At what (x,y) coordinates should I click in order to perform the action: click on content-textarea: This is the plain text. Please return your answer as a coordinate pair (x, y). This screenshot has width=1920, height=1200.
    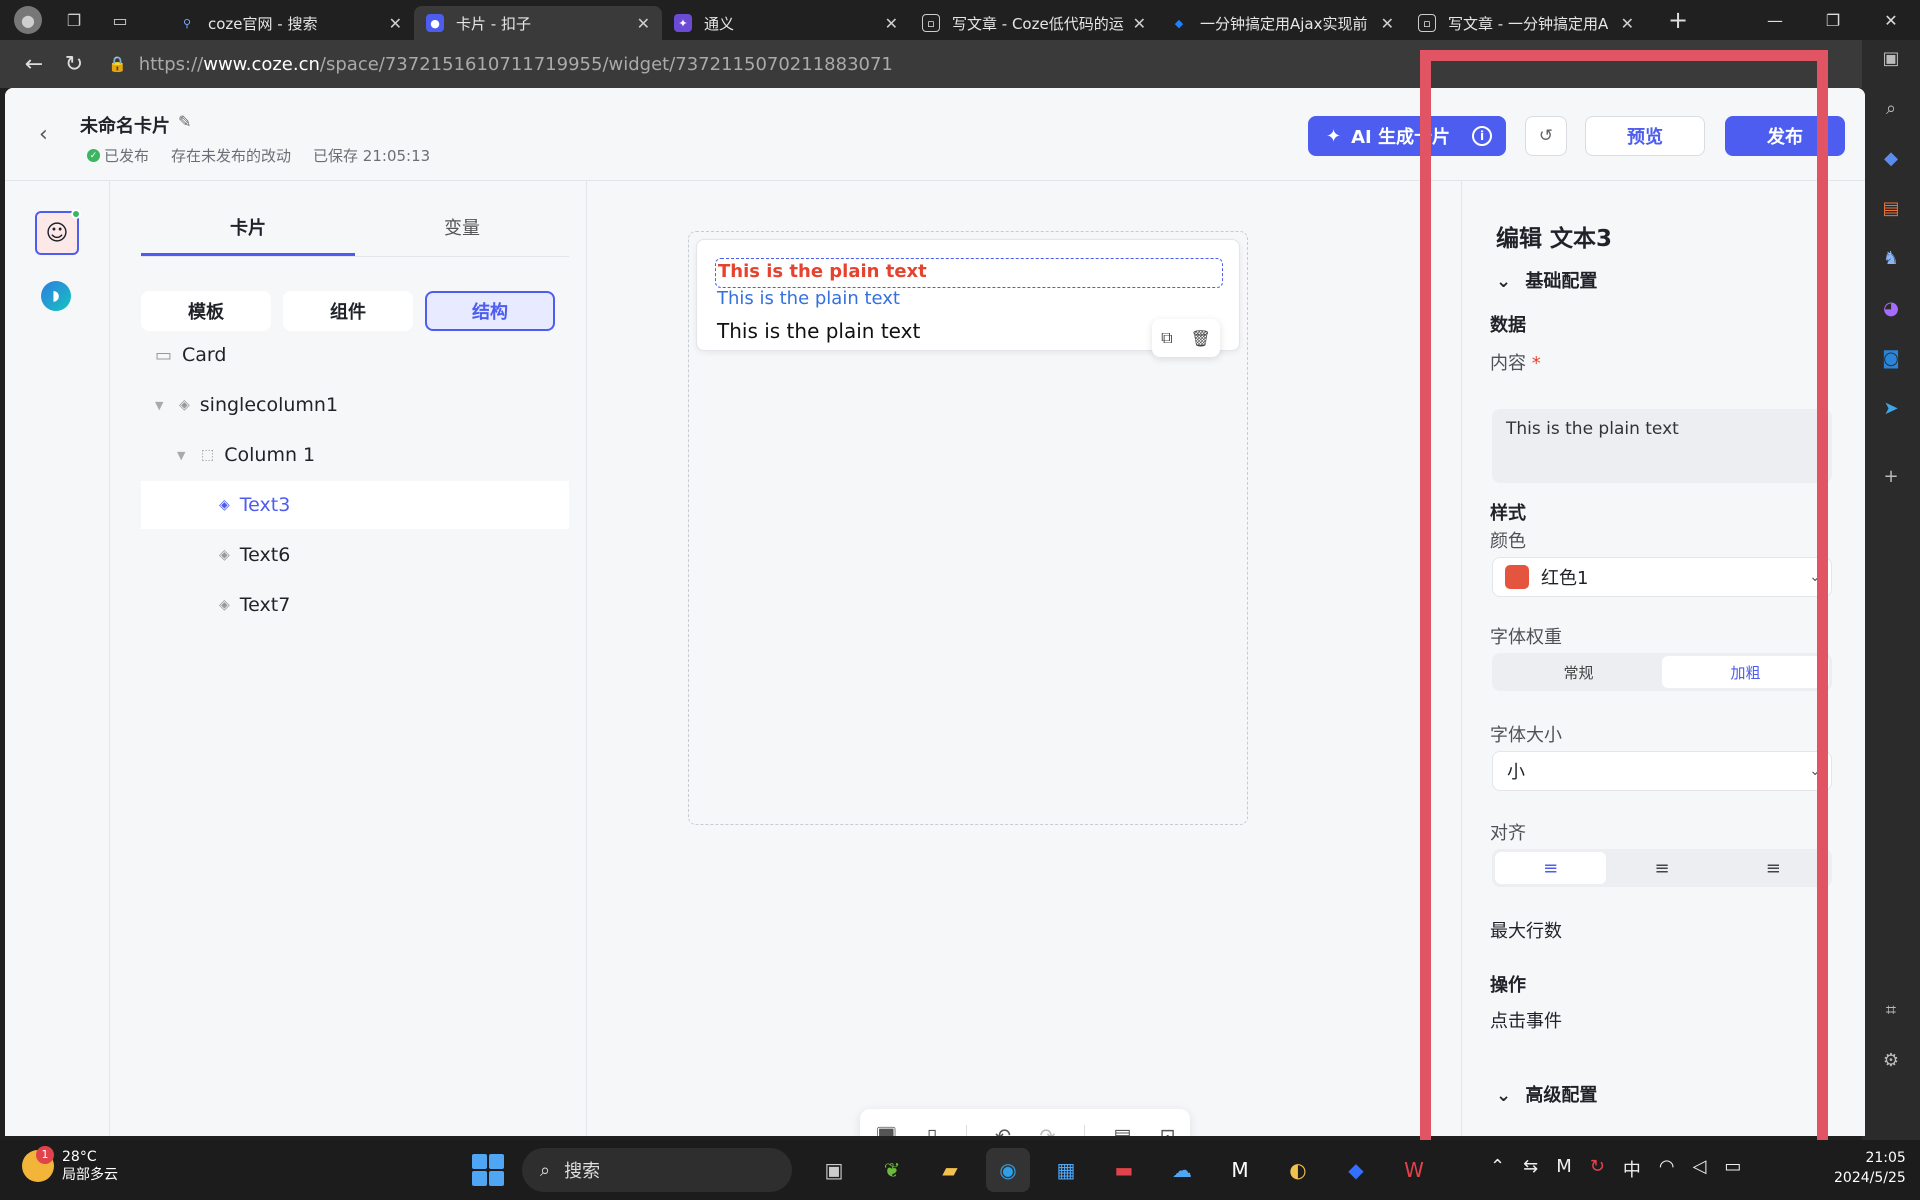
    Looking at the image, I should click on (1662, 446).